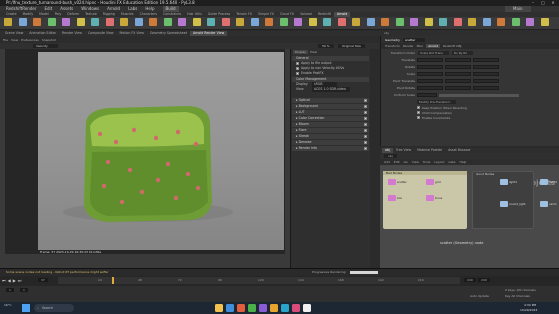 The width and height of the screenshot is (559, 314). I want to click on shelf-tab: Simple FX, so click(266, 14).